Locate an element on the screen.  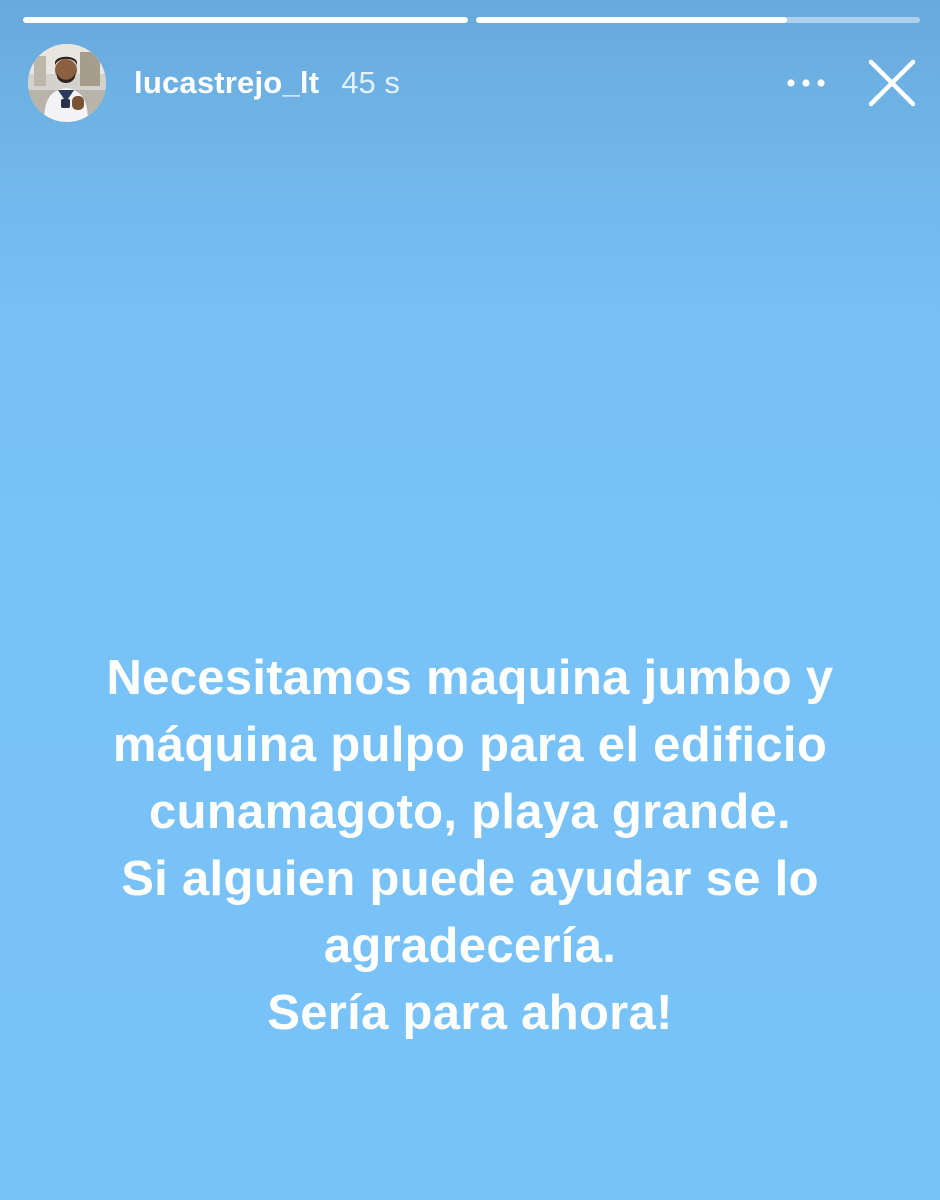
more-options-button is located at coordinates (806, 83).